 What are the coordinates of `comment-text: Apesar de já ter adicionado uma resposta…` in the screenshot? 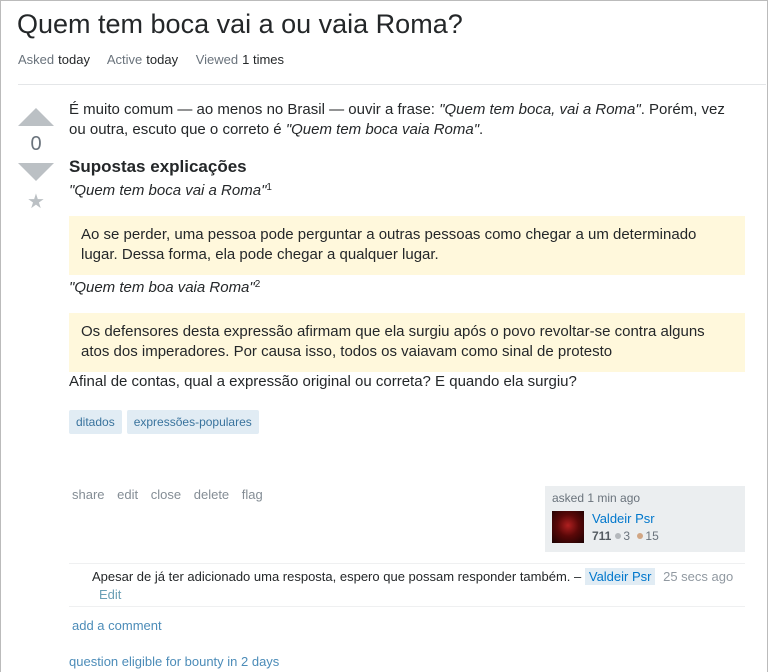 It's located at (337, 576).